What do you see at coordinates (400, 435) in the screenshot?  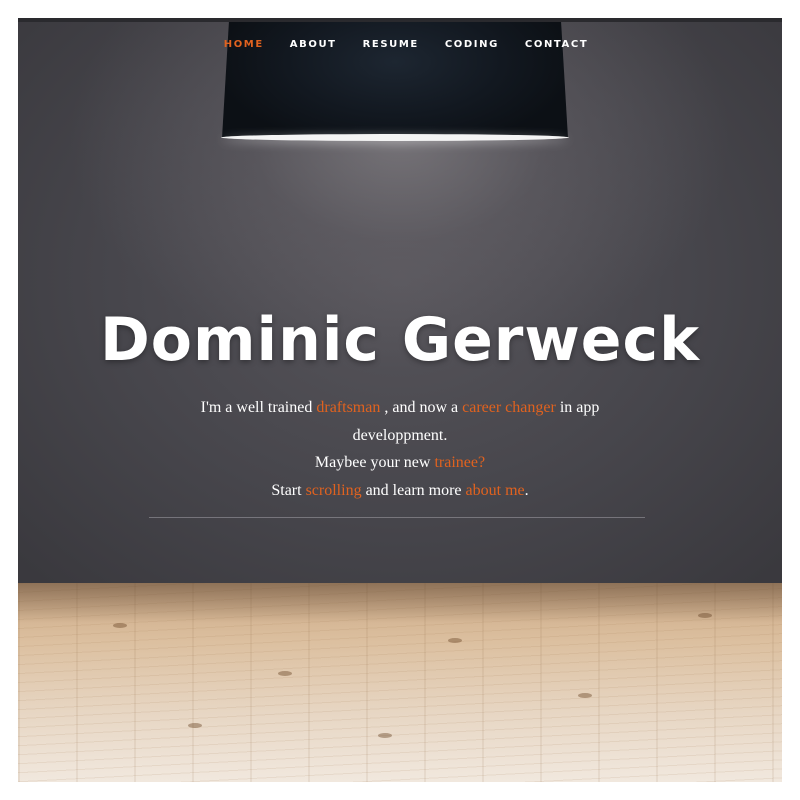 I see `intro-line-2: developpment.` at bounding box center [400, 435].